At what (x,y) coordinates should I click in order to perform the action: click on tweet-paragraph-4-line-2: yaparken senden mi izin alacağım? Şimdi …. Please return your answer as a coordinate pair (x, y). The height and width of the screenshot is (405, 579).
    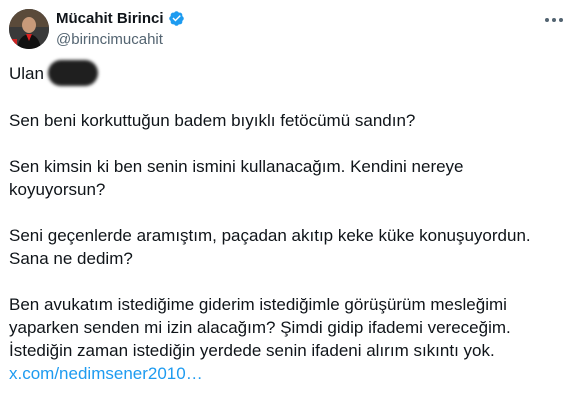
    Looking at the image, I should click on (260, 327).